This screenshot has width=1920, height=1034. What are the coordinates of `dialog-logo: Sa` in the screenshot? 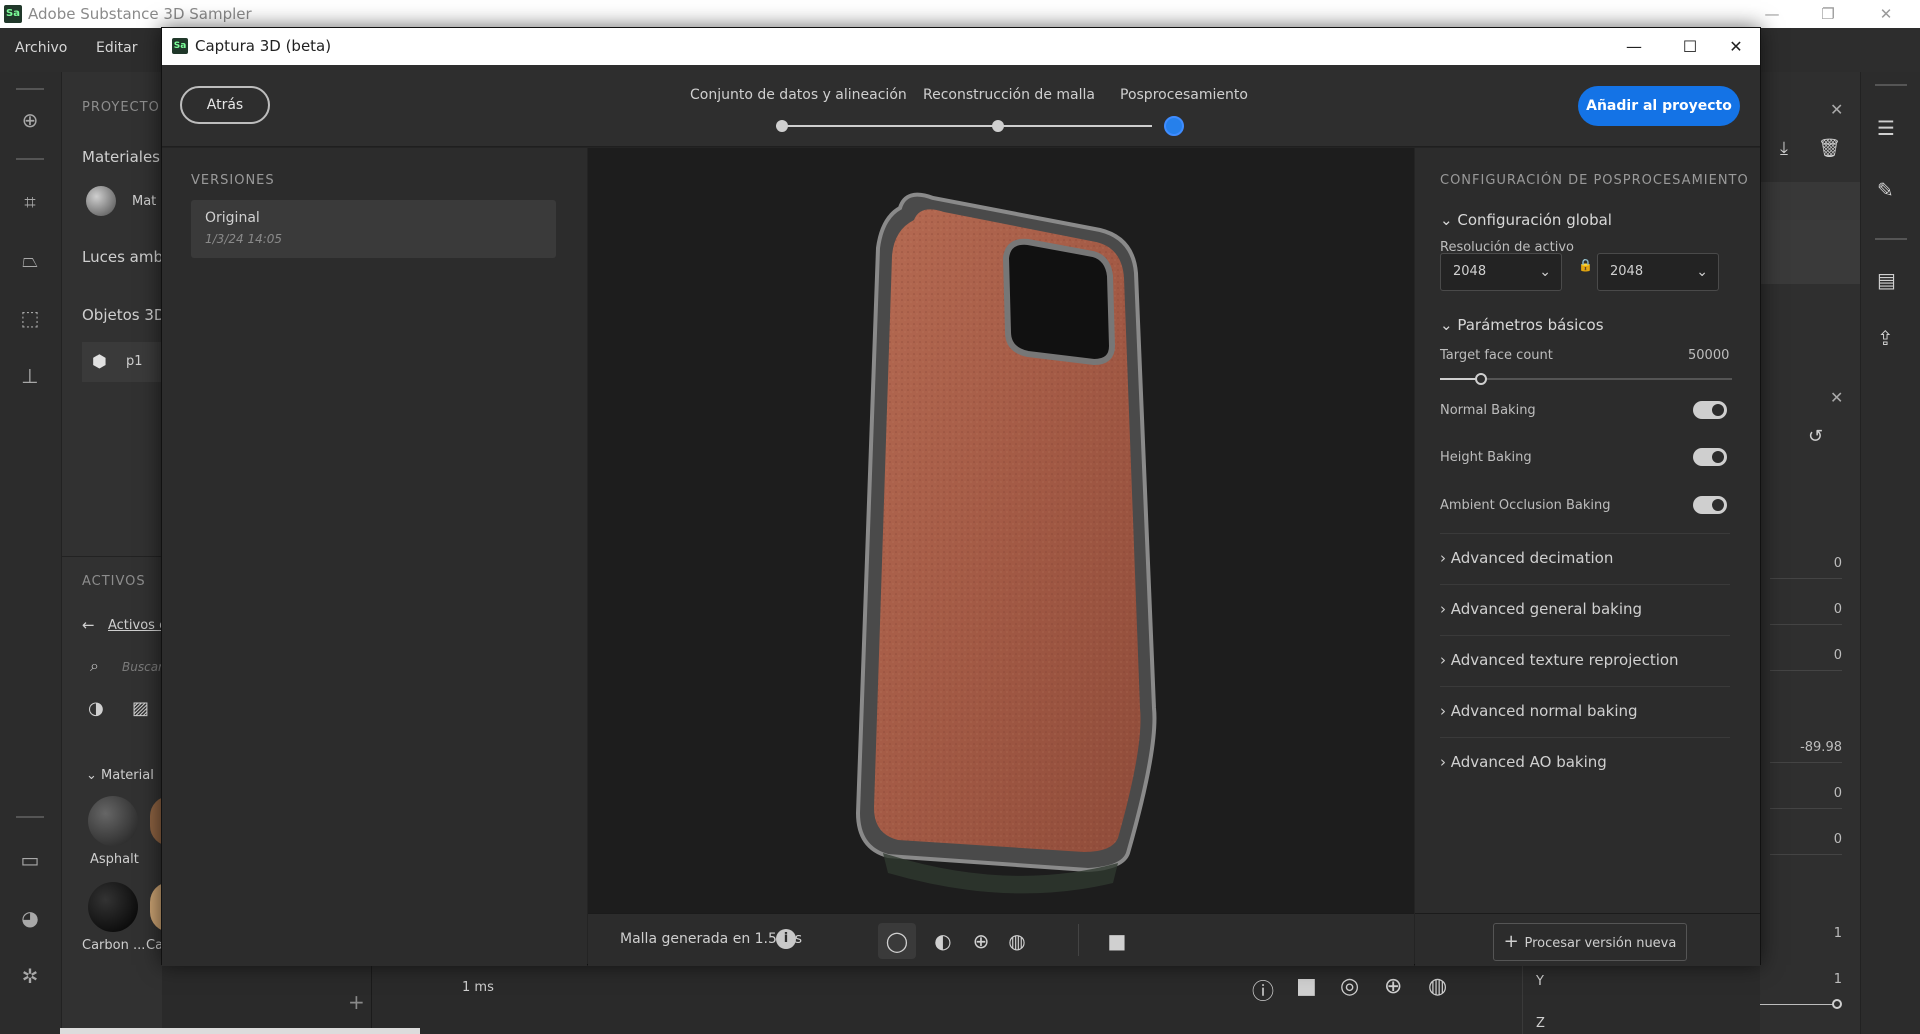 It's located at (180, 46).